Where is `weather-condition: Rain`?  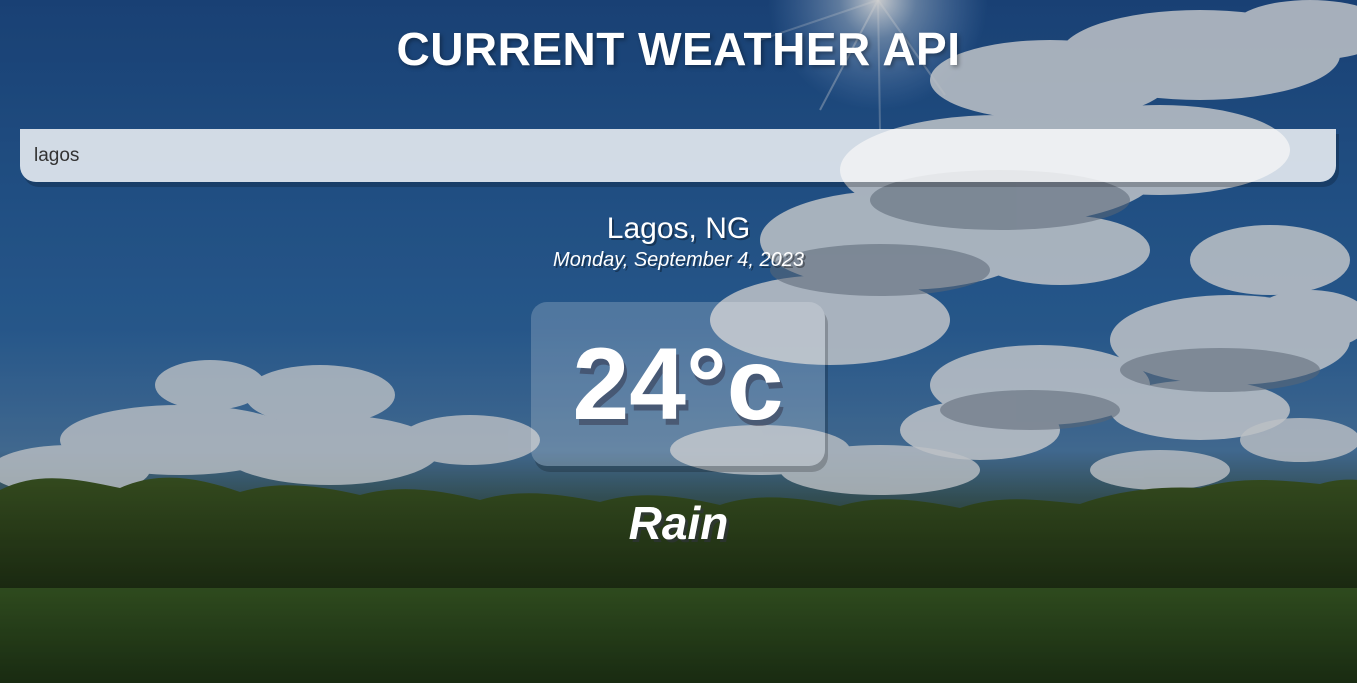
weather-condition: Rain is located at coordinates (678, 523).